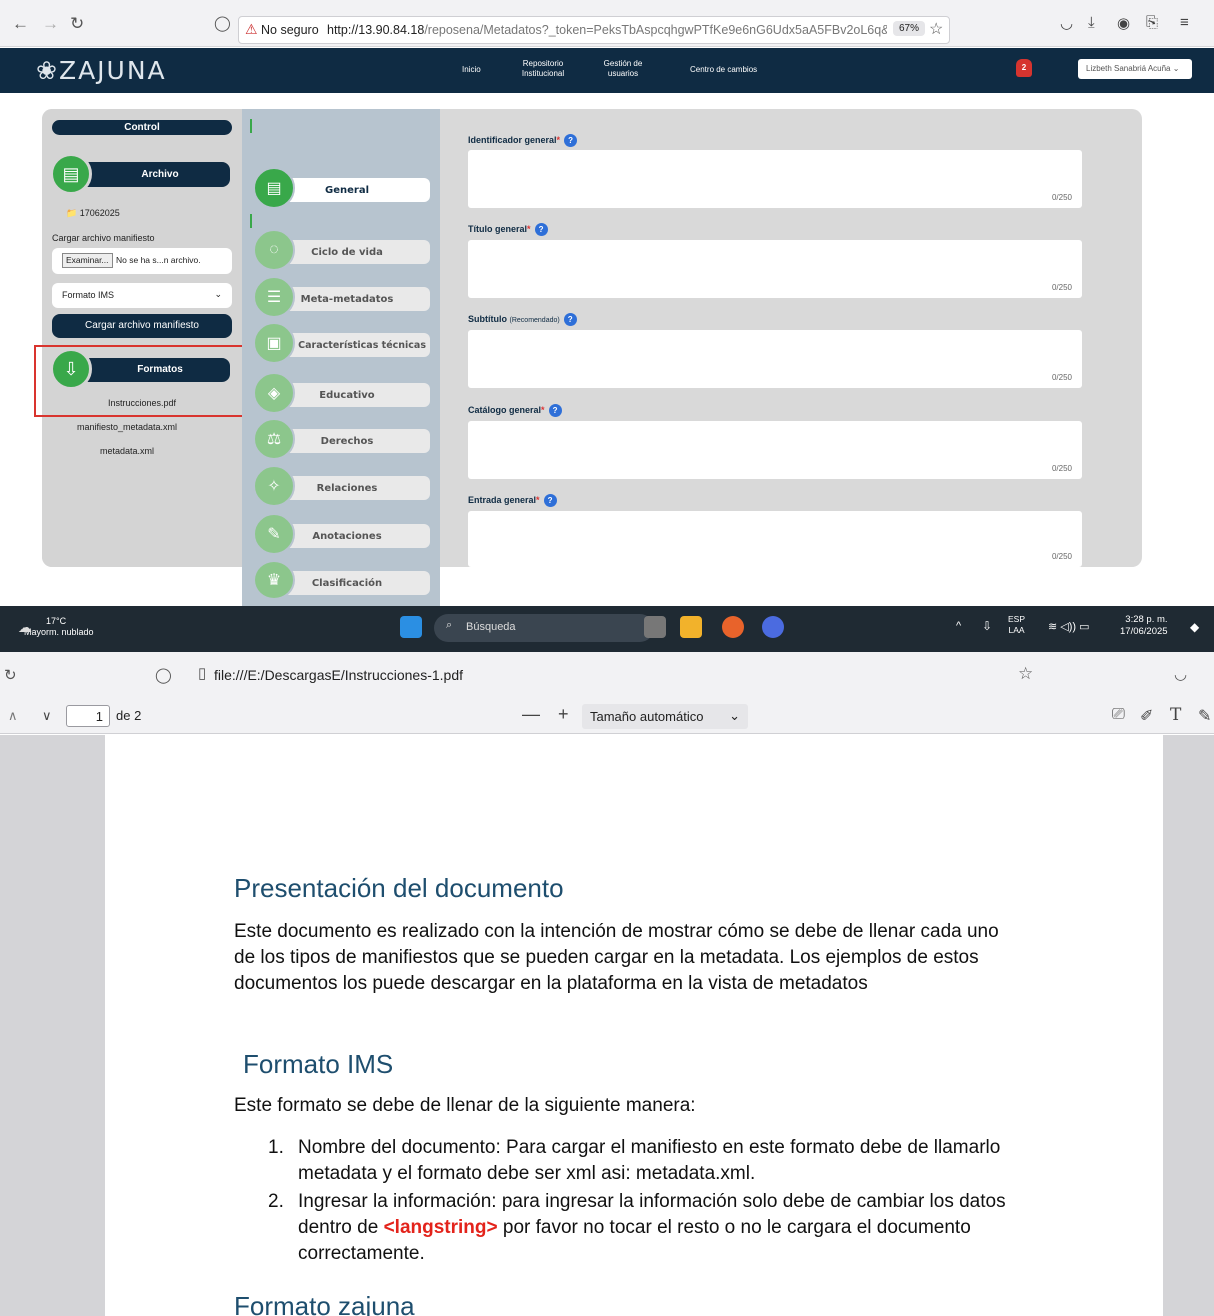 The height and width of the screenshot is (1316, 1214). I want to click on field-label: Subtítulo (Recomendado)?, so click(522, 319).